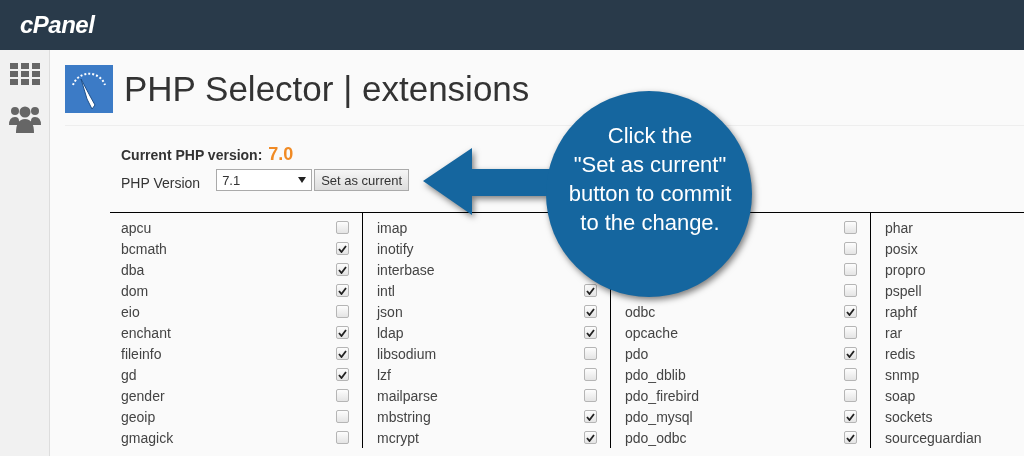 Image resolution: width=1024 pixels, height=456 pixels. I want to click on extension-name: pdo, so click(637, 353).